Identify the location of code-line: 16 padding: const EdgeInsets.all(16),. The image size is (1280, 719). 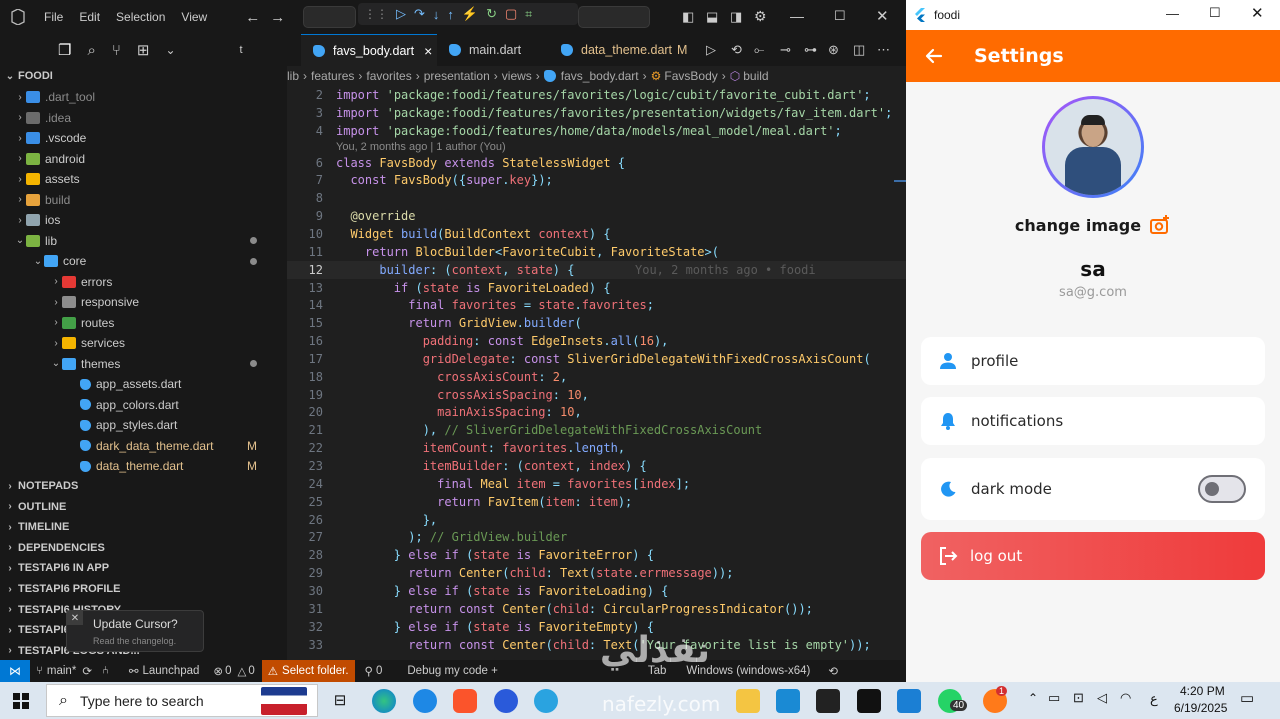
(596, 341).